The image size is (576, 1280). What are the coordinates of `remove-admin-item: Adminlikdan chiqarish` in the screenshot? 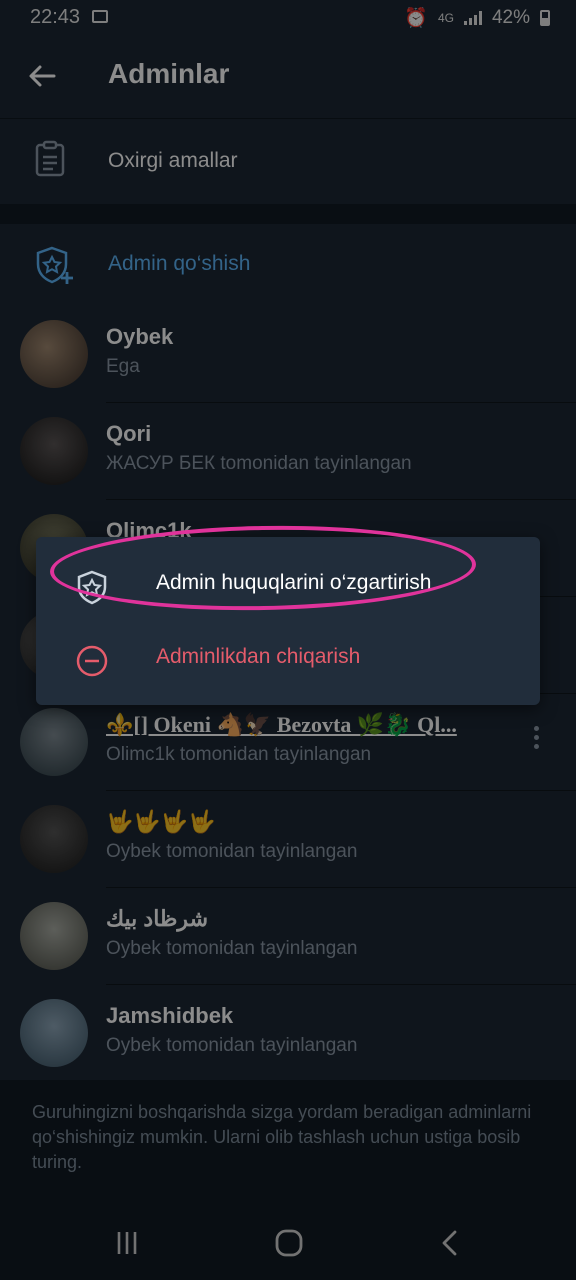 It's located at (288, 658).